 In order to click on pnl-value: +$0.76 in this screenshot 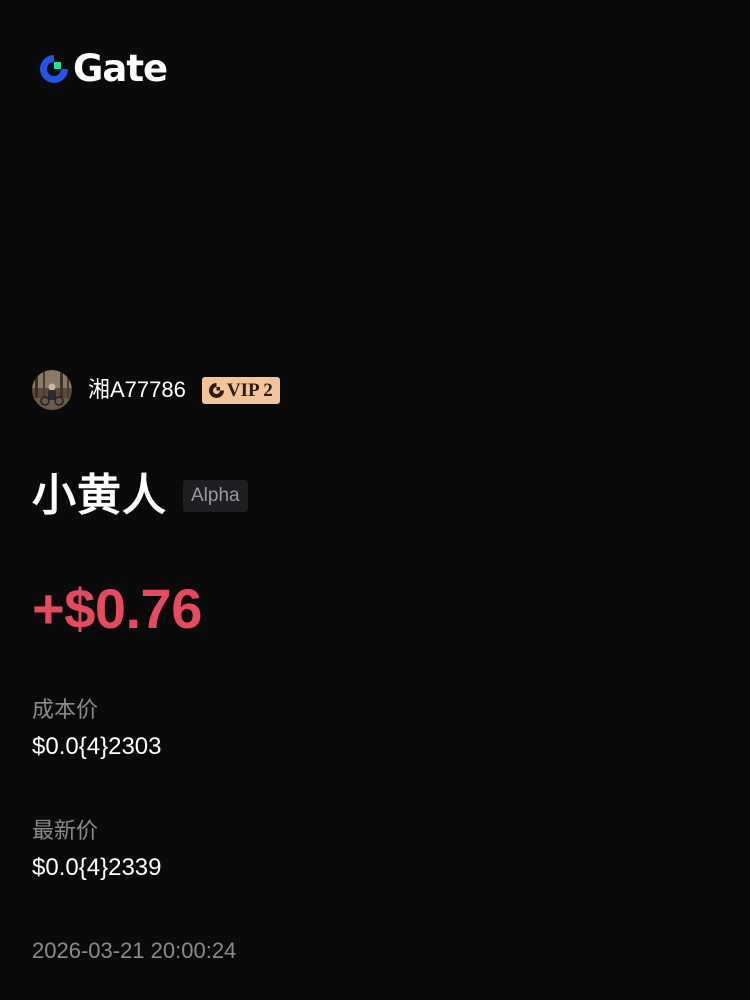, I will do `click(117, 608)`.